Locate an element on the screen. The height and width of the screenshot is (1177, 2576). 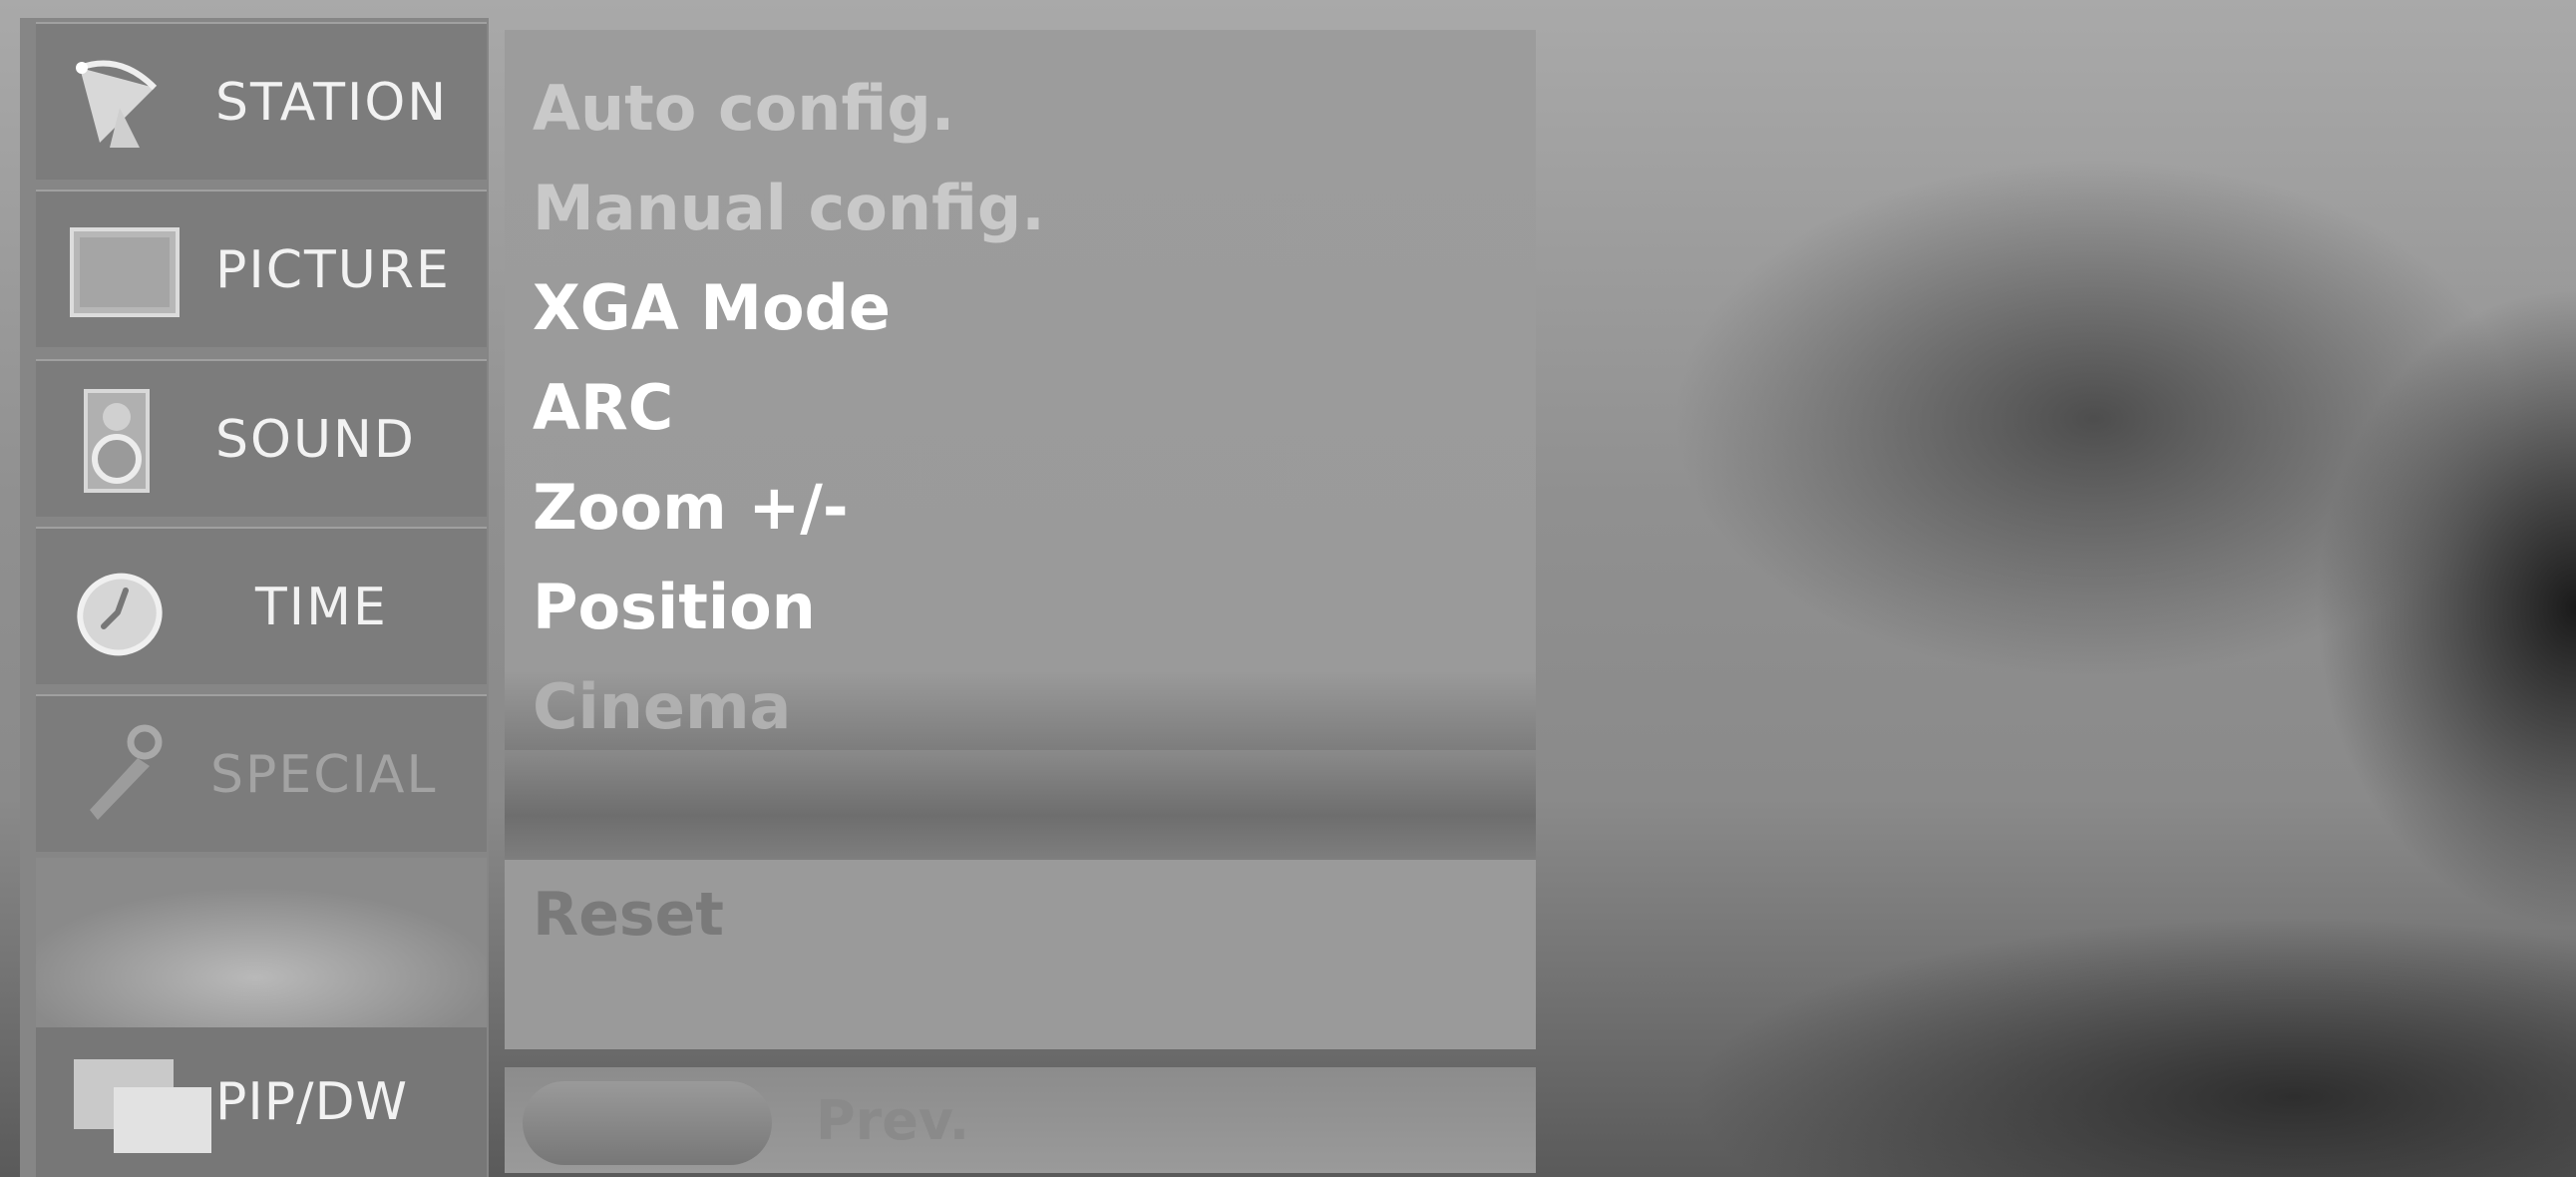
category-station: STATION is located at coordinates (262, 101).